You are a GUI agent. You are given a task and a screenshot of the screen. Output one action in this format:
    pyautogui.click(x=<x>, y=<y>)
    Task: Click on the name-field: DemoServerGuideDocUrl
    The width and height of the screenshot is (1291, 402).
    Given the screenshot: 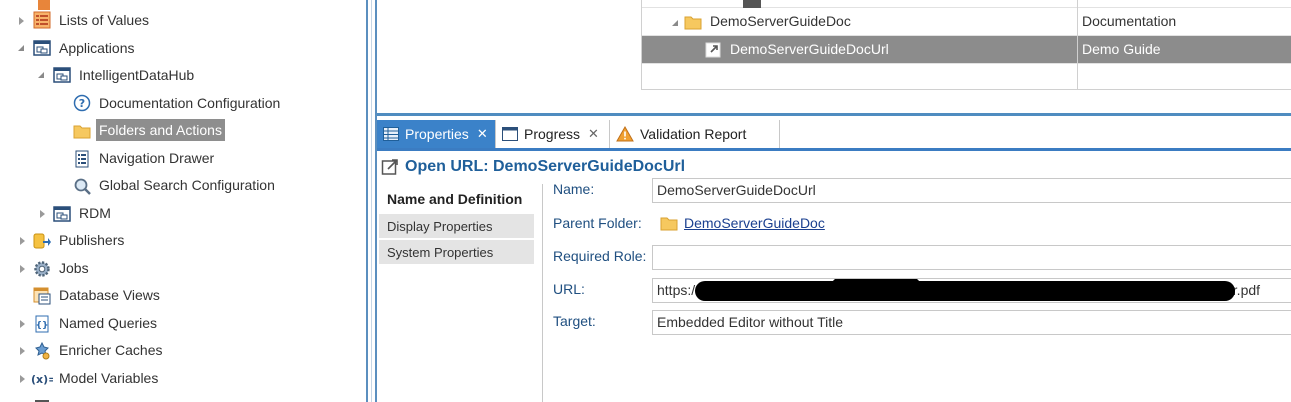 What is the action you would take?
    pyautogui.click(x=971, y=190)
    